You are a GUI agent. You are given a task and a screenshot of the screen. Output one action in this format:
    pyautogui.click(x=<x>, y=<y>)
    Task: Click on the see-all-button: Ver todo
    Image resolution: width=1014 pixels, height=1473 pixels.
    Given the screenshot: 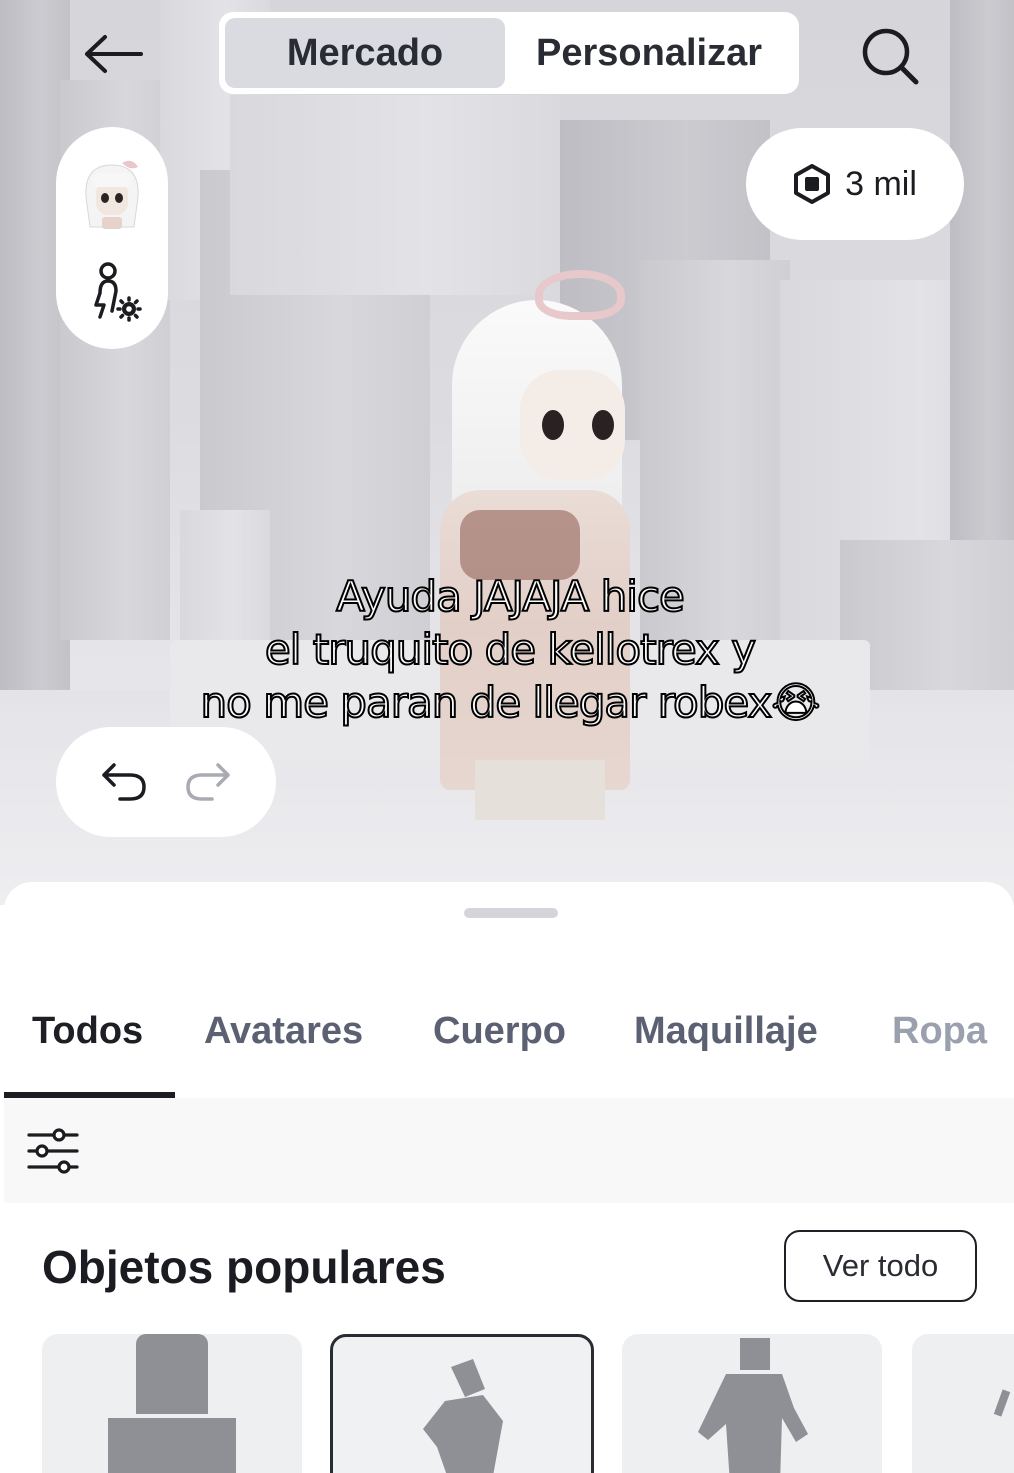 What is the action you would take?
    pyautogui.click(x=880, y=1266)
    